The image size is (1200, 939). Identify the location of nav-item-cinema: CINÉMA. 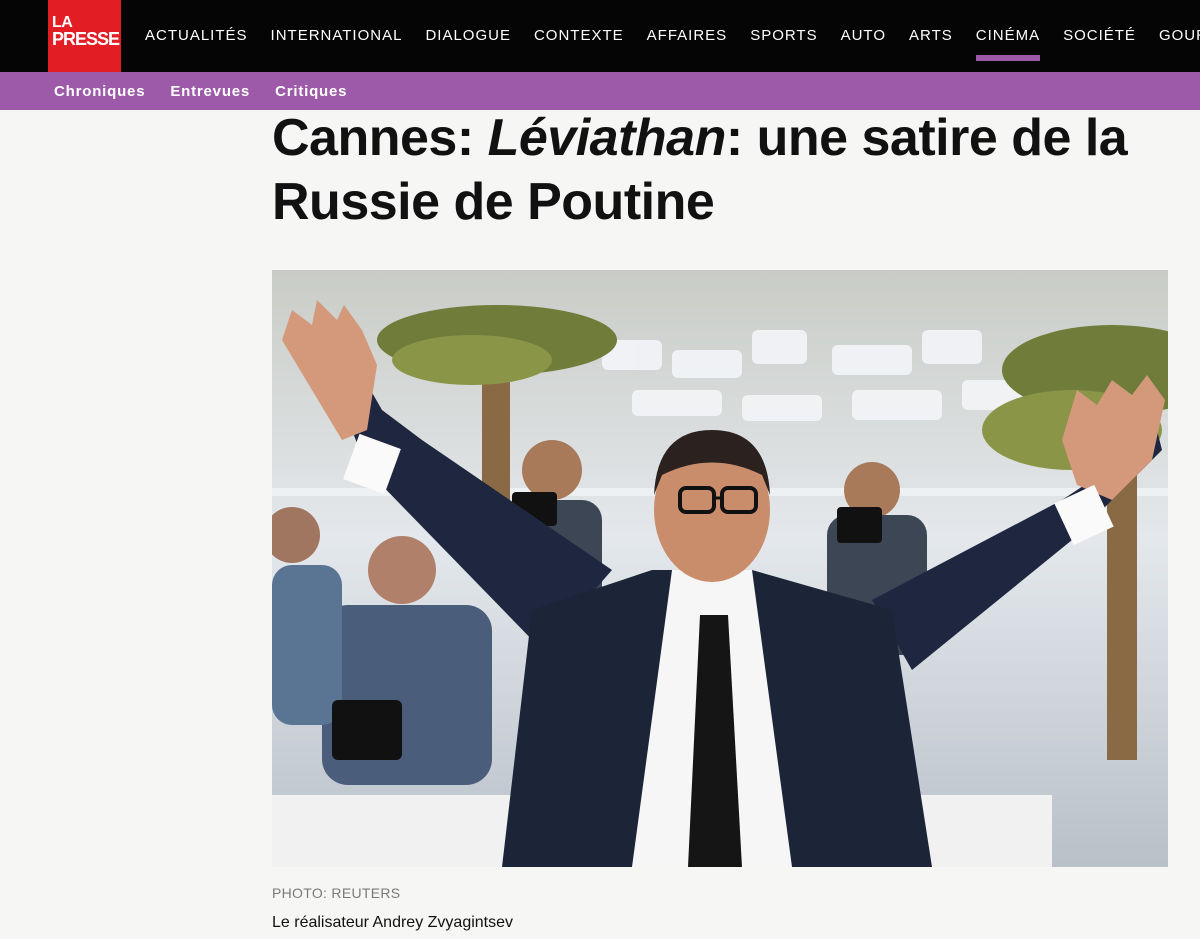
(1007, 36).